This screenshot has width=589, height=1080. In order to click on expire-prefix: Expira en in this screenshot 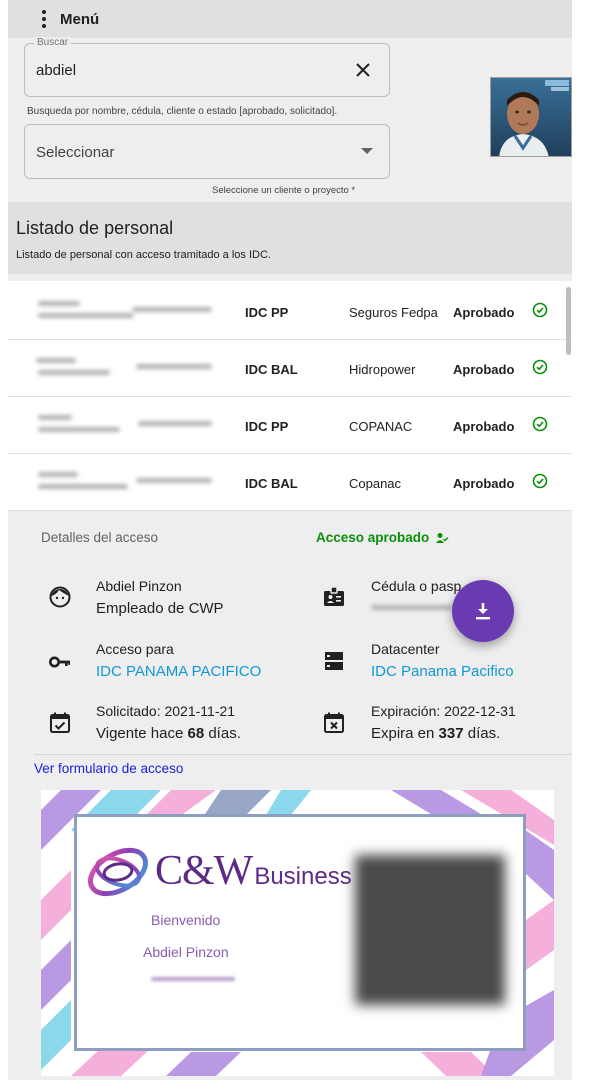, I will do `click(403, 733)`.